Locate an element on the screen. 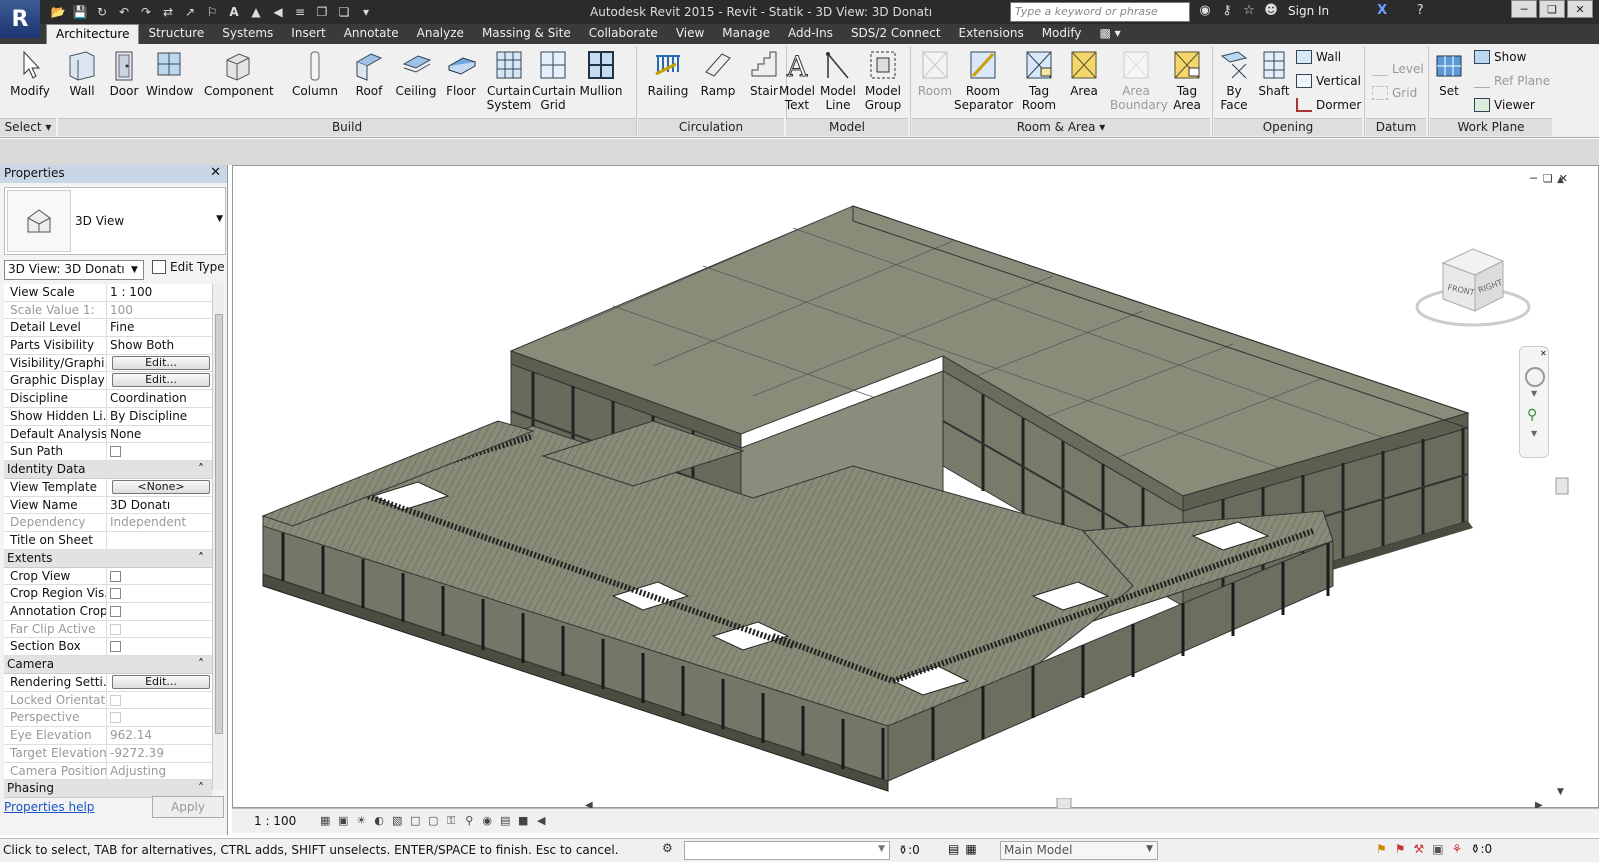  property-value: Show Both is located at coordinates (159, 345).